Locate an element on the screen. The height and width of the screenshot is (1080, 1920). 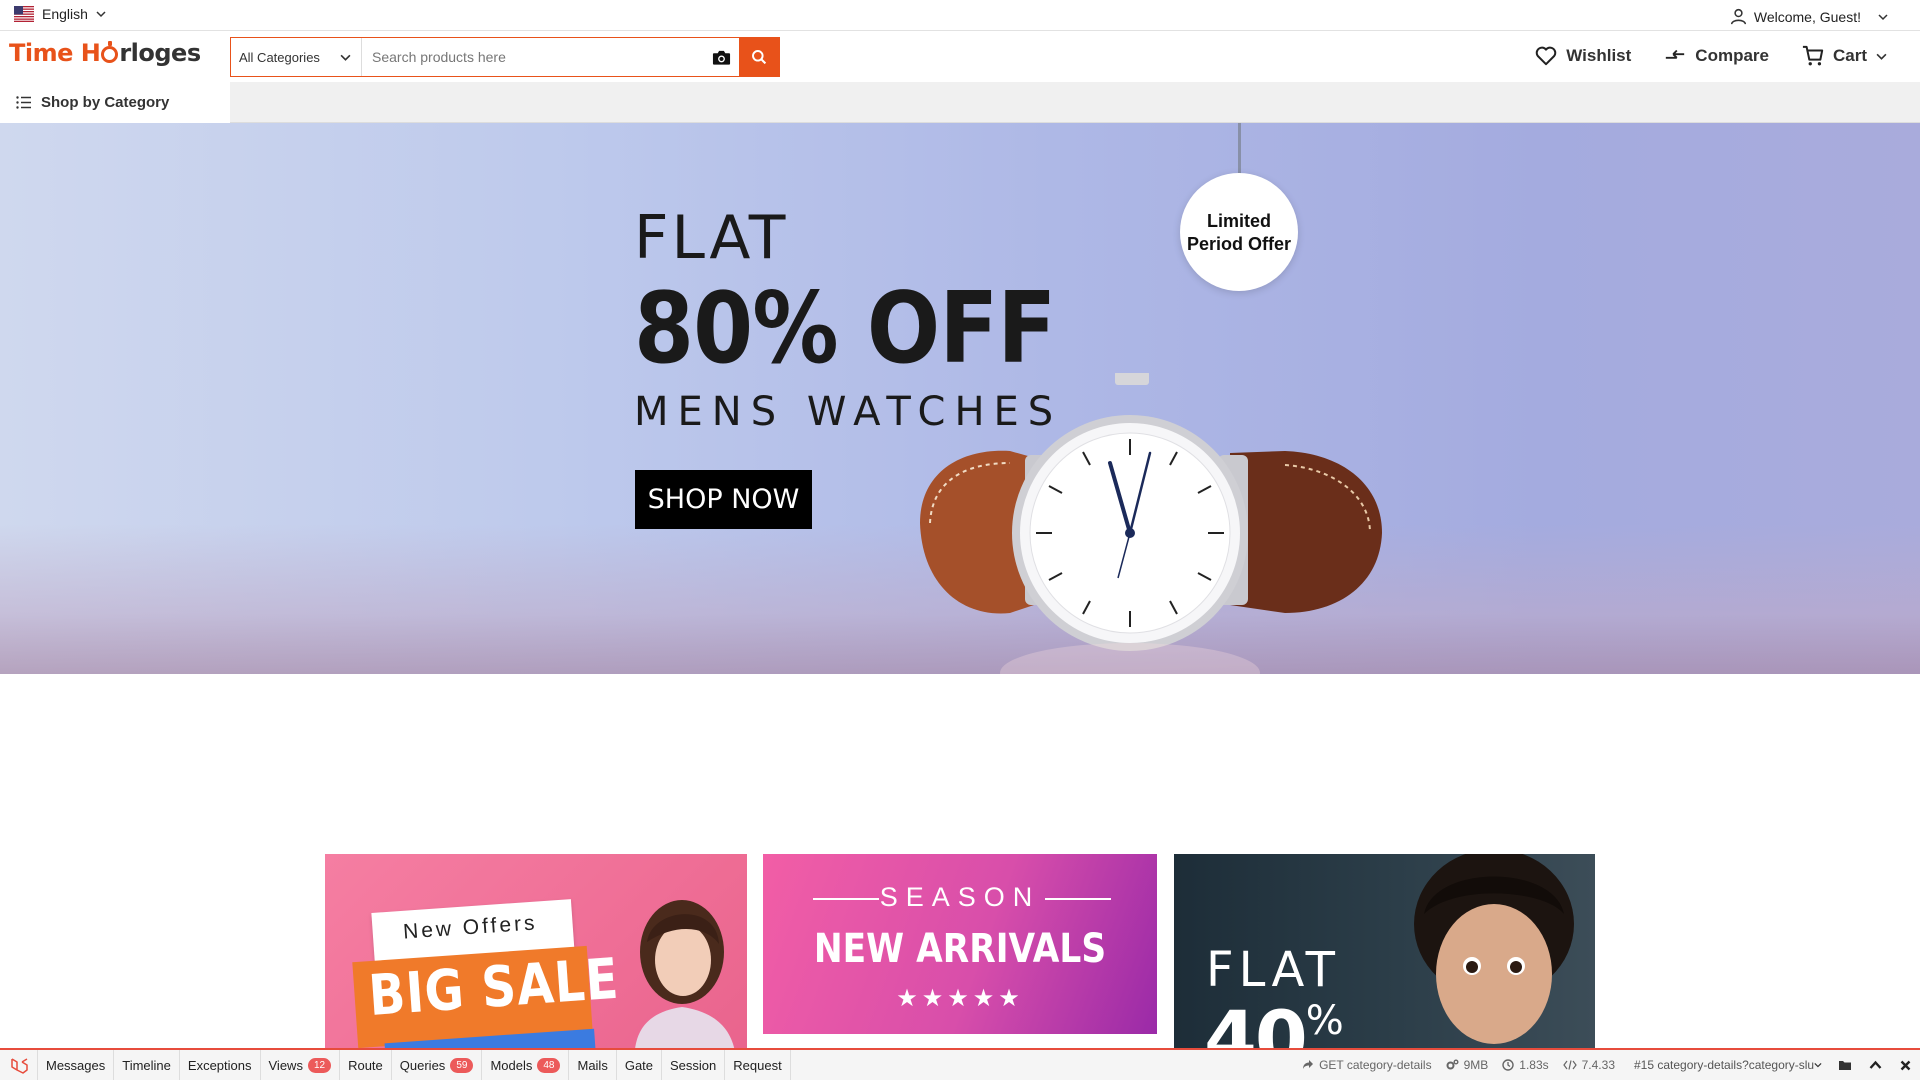
laravel-icon is located at coordinates (19, 1066).